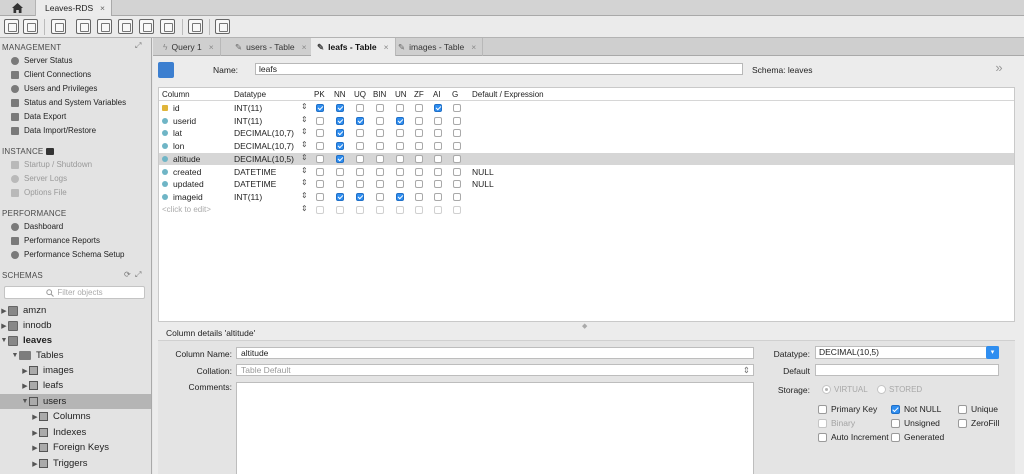  I want to click on collapse-chevron-icon: », so click(999, 69).